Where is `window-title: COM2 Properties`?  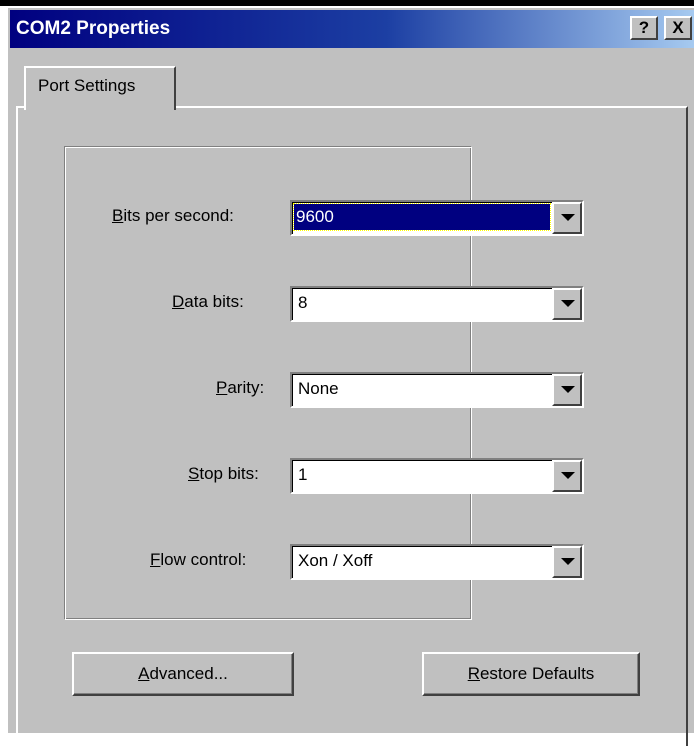 window-title: COM2 Properties is located at coordinates (93, 28).